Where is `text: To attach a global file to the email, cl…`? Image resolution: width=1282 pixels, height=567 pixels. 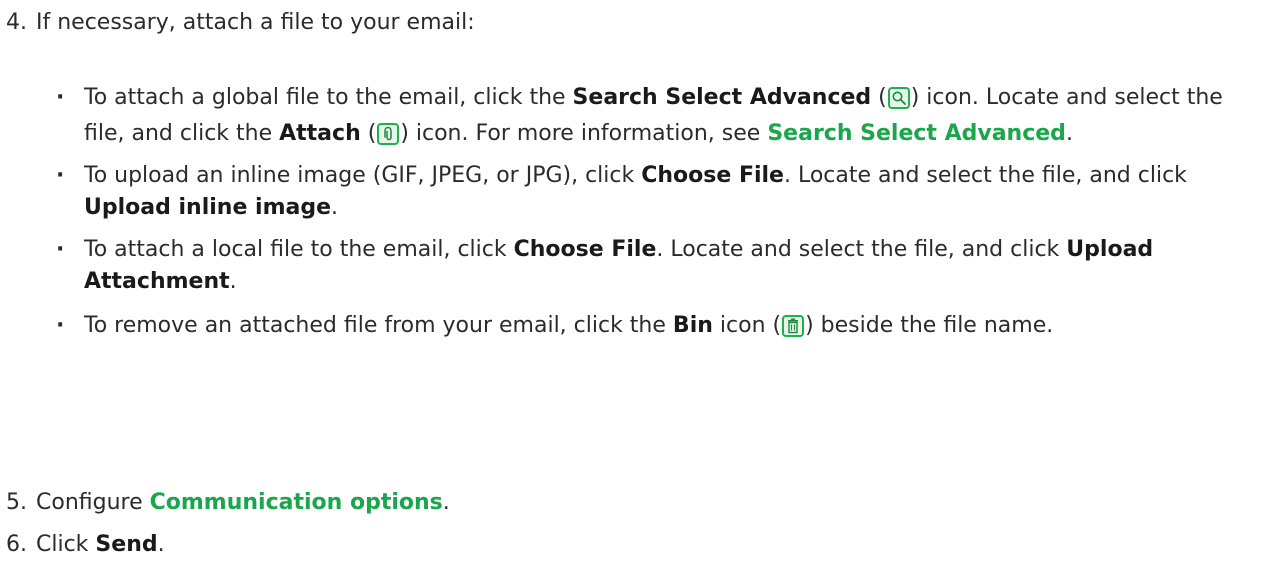 text: To attach a global file to the email, cl… is located at coordinates (328, 97).